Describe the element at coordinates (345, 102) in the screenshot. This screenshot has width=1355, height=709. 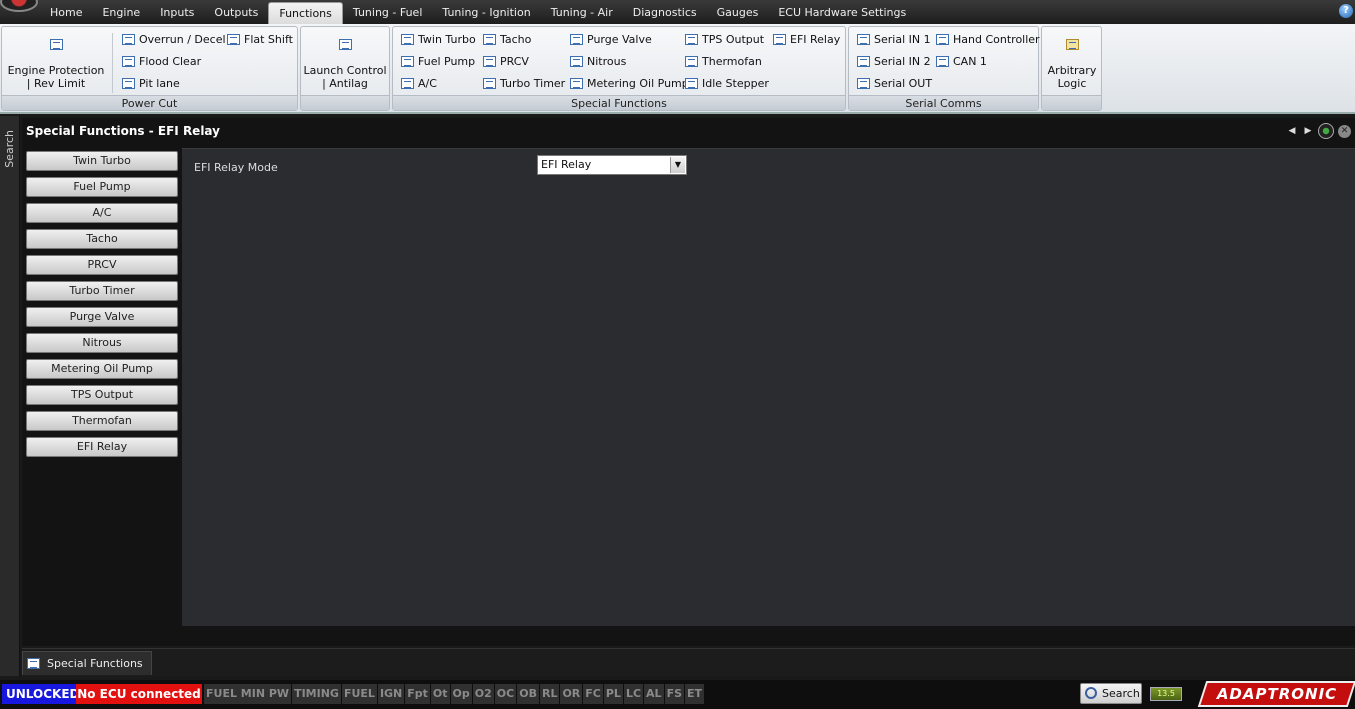
I see `ribbon-group-label` at that location.